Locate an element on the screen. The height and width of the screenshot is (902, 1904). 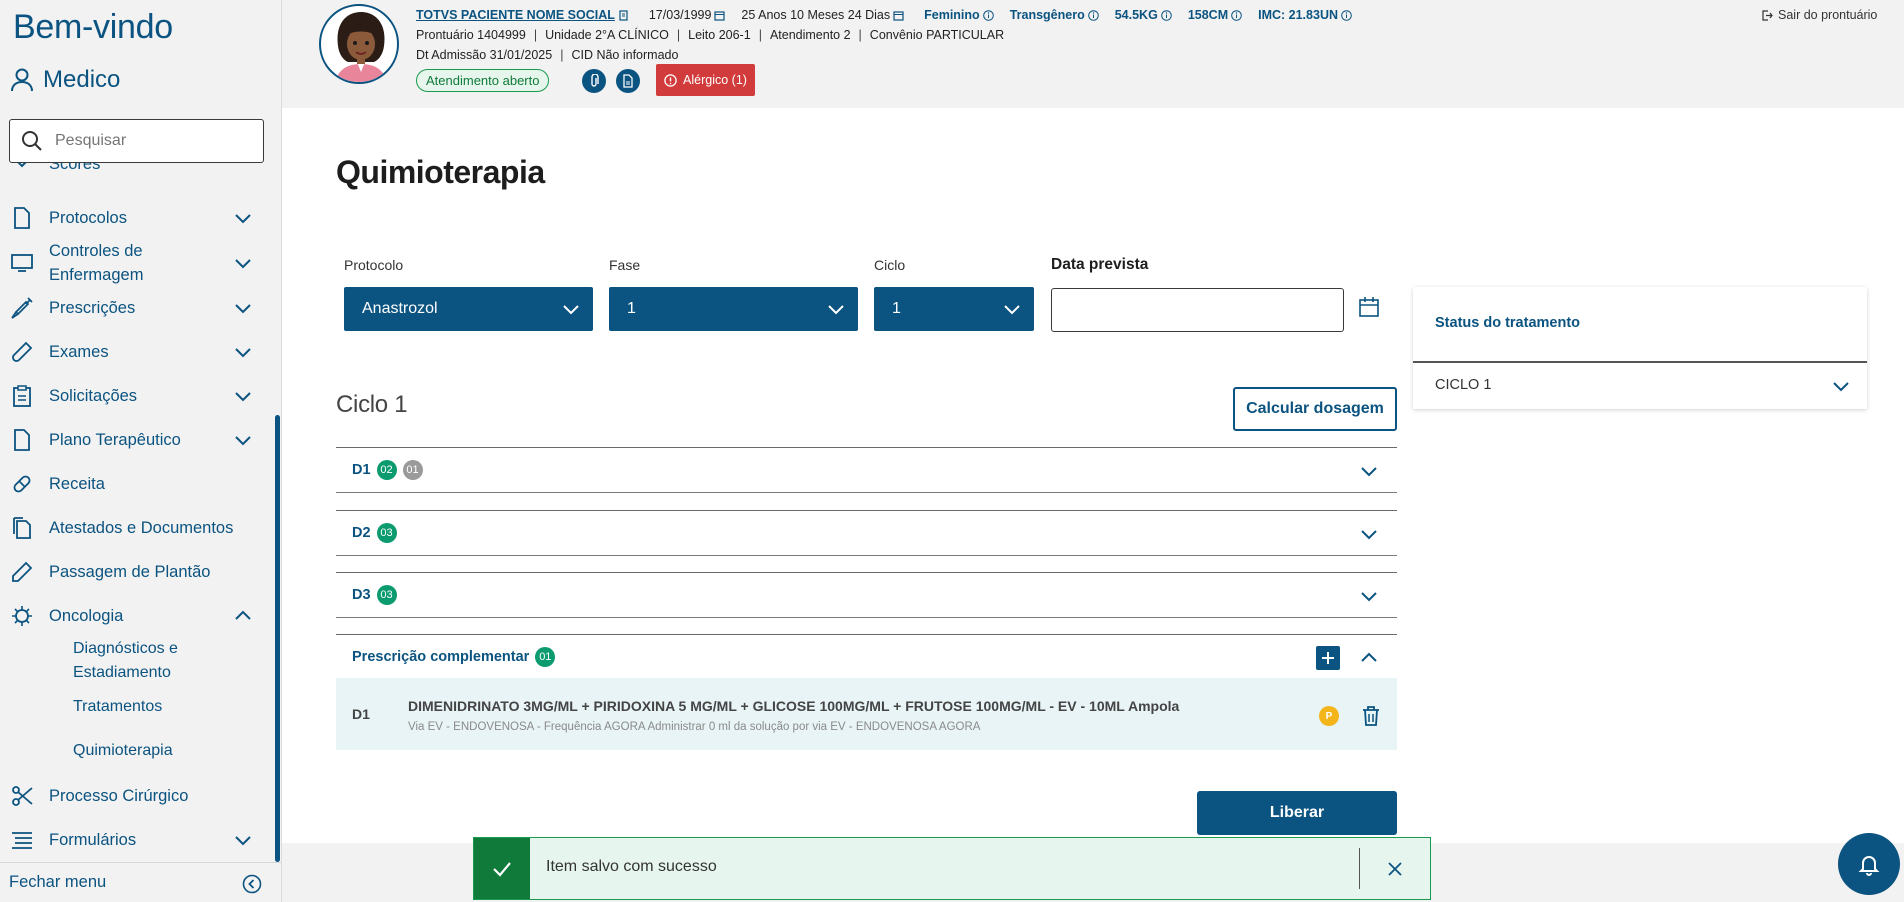
user-role: Medico is located at coordinates (65, 80).